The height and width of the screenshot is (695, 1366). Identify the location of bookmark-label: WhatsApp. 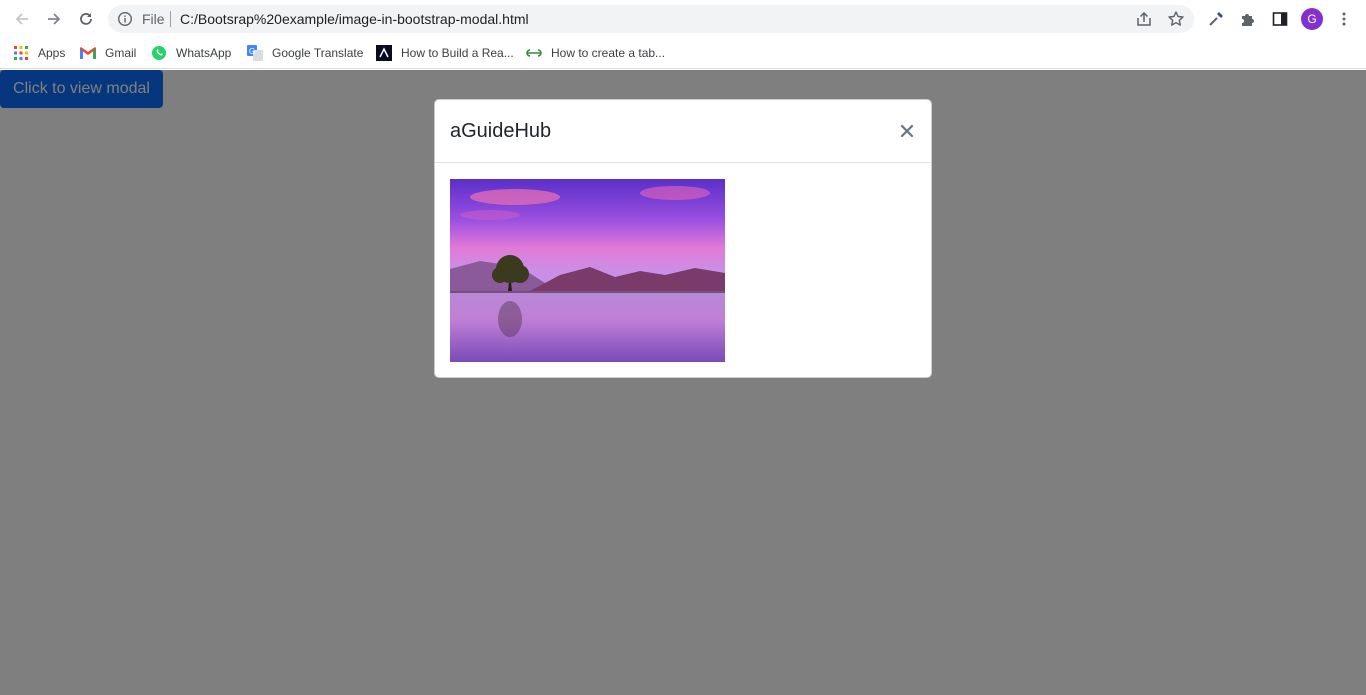
(204, 53).